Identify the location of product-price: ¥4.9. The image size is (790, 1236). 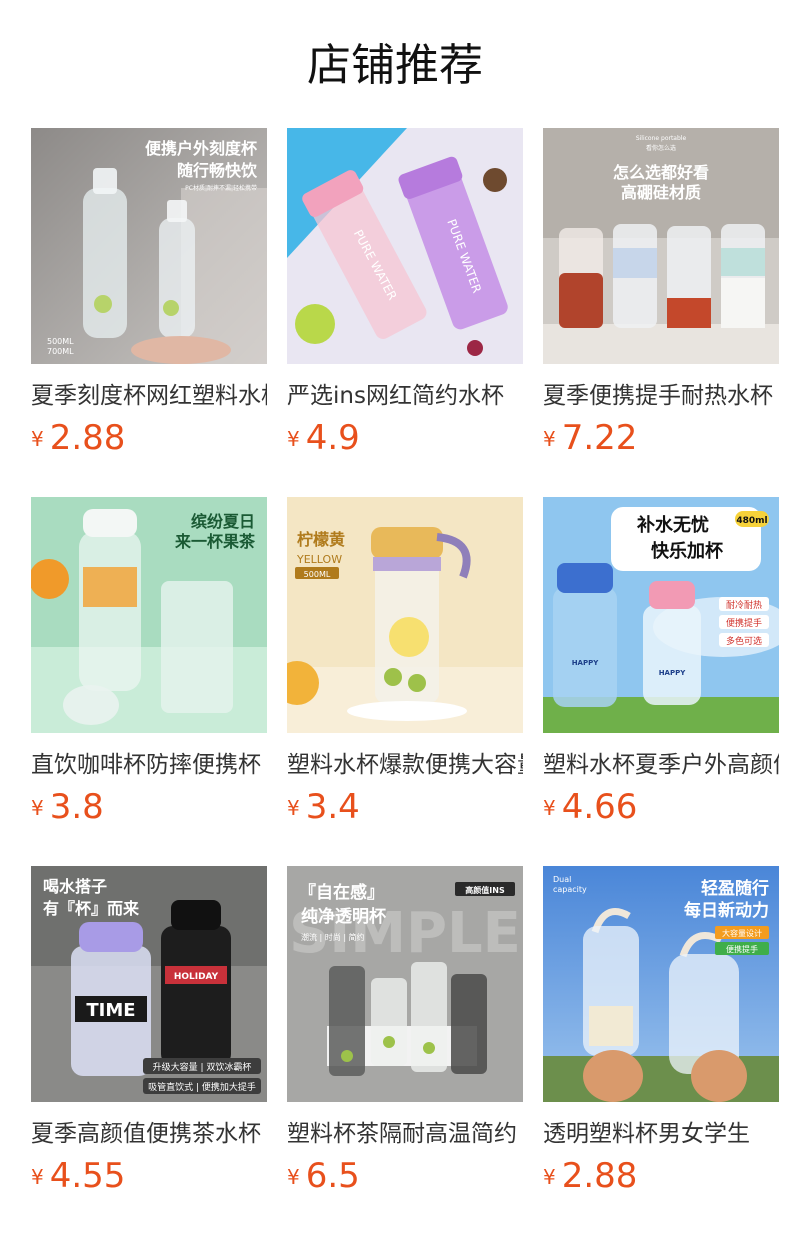
(323, 438).